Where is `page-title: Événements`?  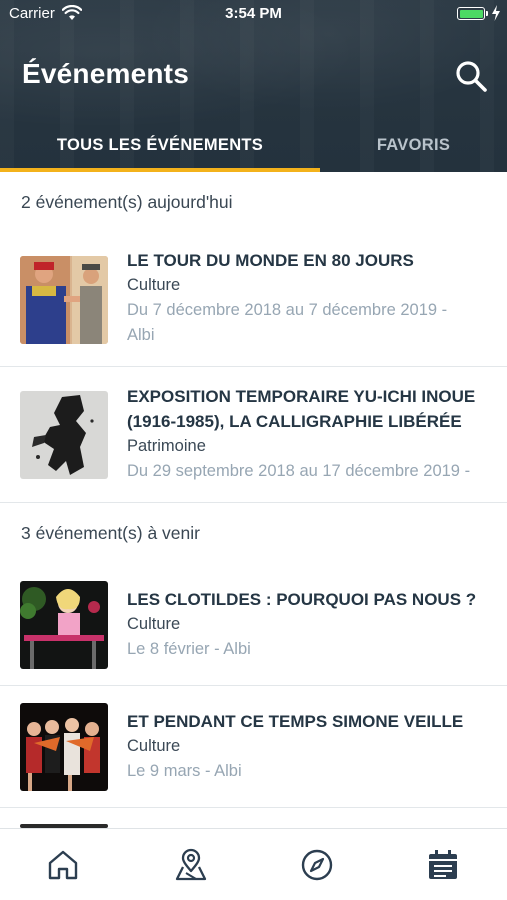
page-title: Événements is located at coordinates (105, 73).